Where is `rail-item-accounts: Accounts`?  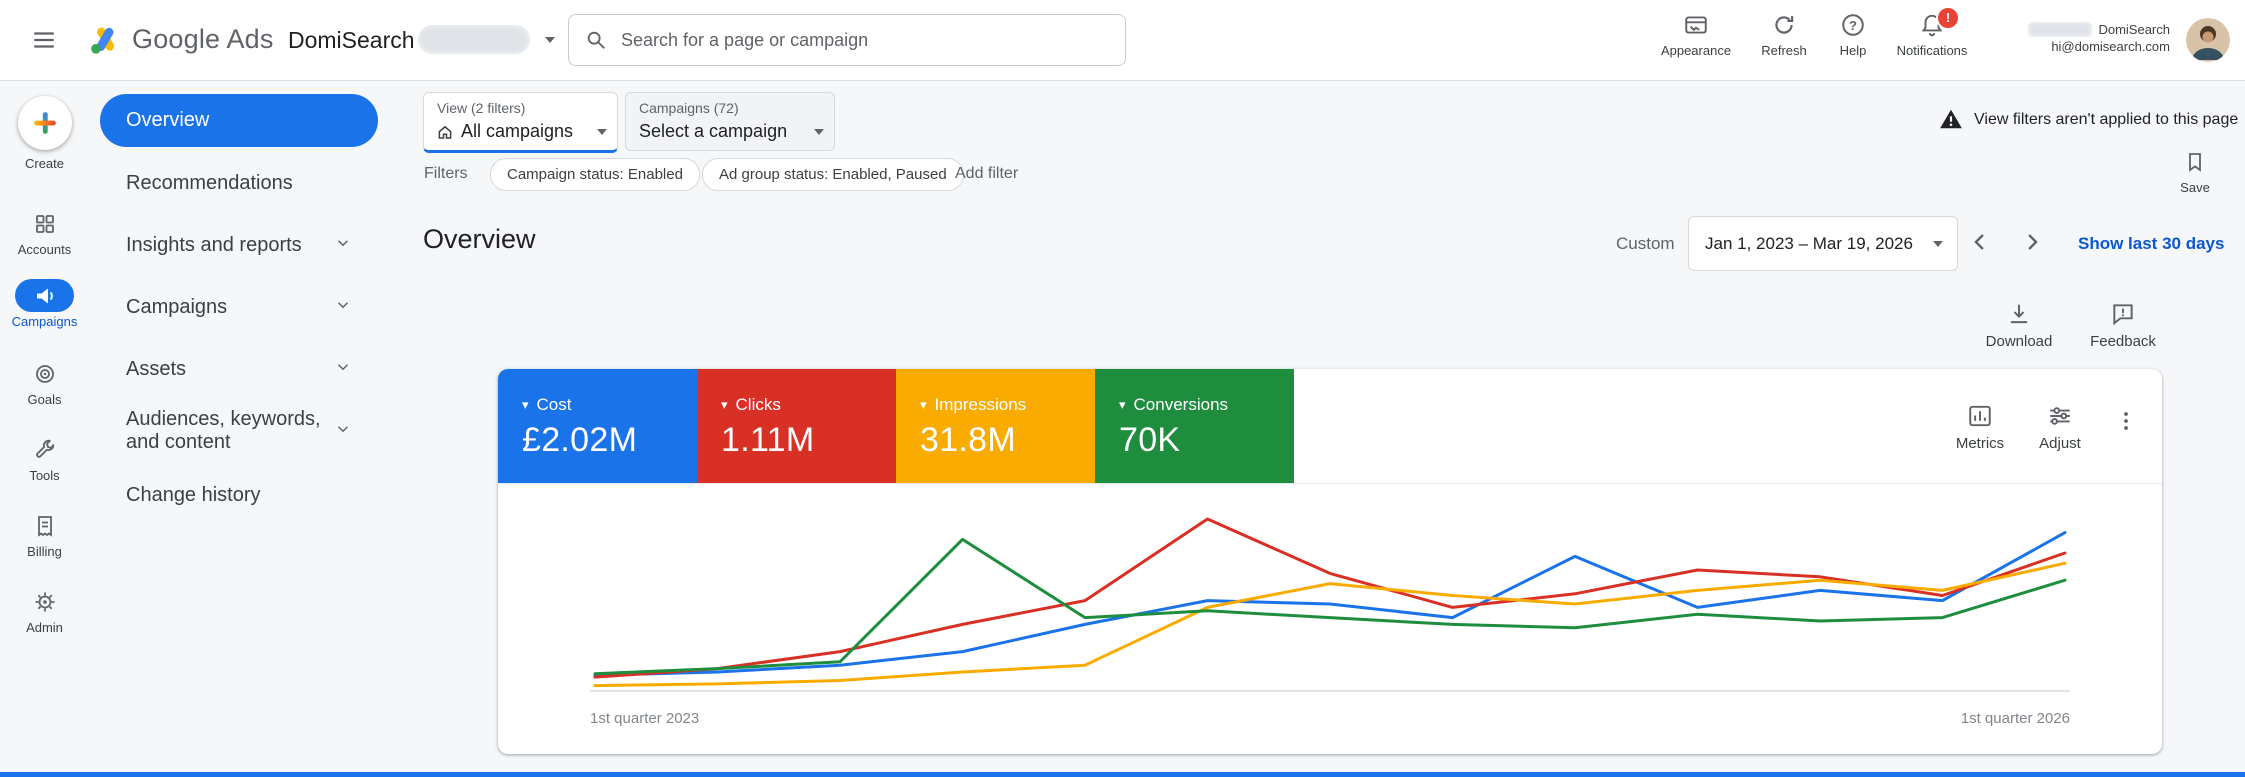
rail-item-accounts: Accounts is located at coordinates (44, 234).